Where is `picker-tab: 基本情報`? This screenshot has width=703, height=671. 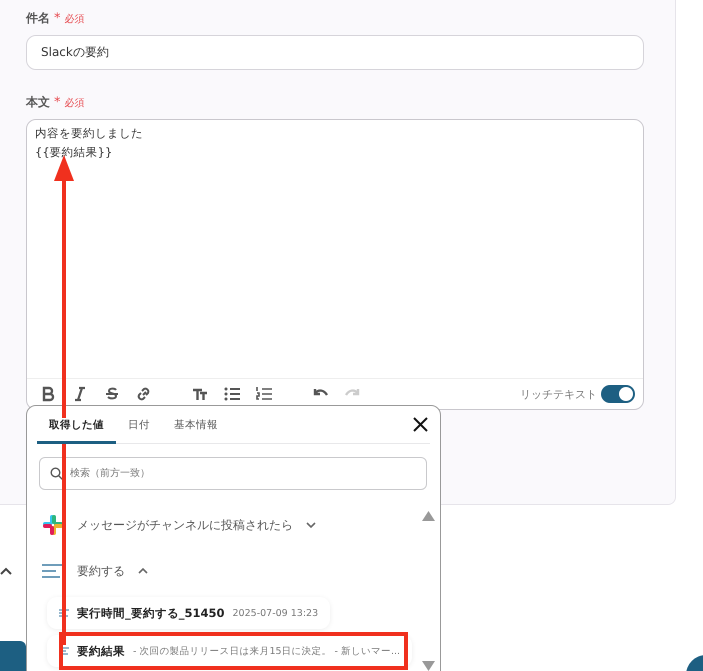
picker-tab: 基本情報 is located at coordinates (196, 431).